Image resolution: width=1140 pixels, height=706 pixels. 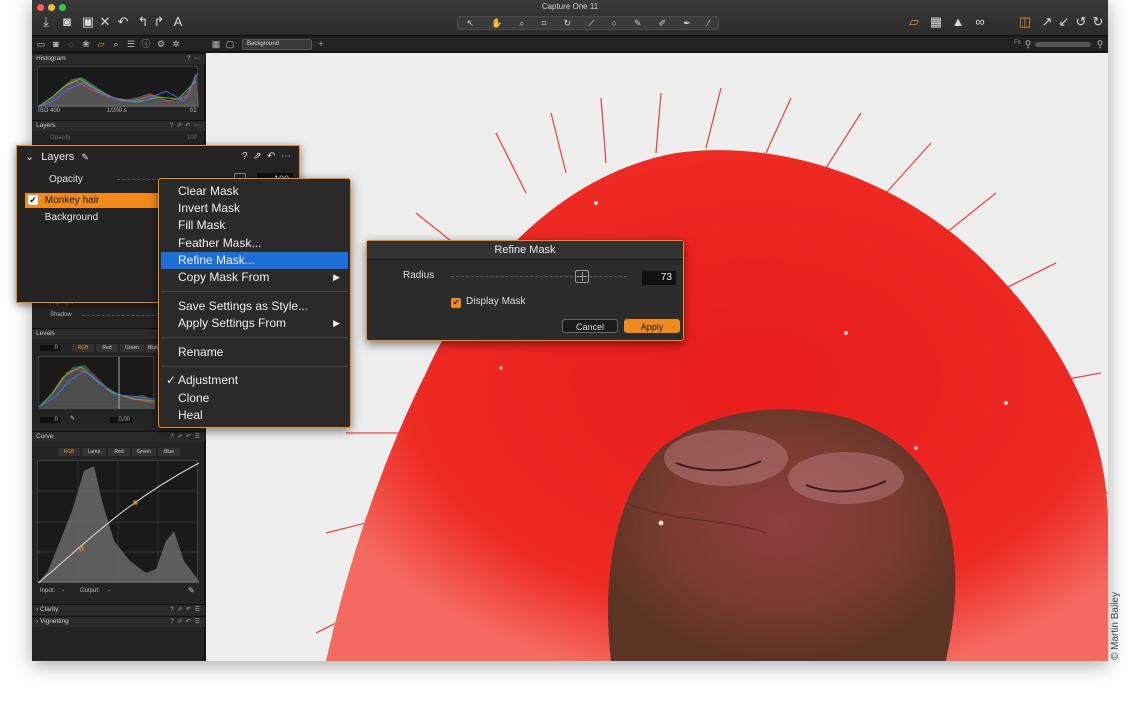 What do you see at coordinates (29, 157) in the screenshot?
I see `collapse-chevron-icon: ⌄` at bounding box center [29, 157].